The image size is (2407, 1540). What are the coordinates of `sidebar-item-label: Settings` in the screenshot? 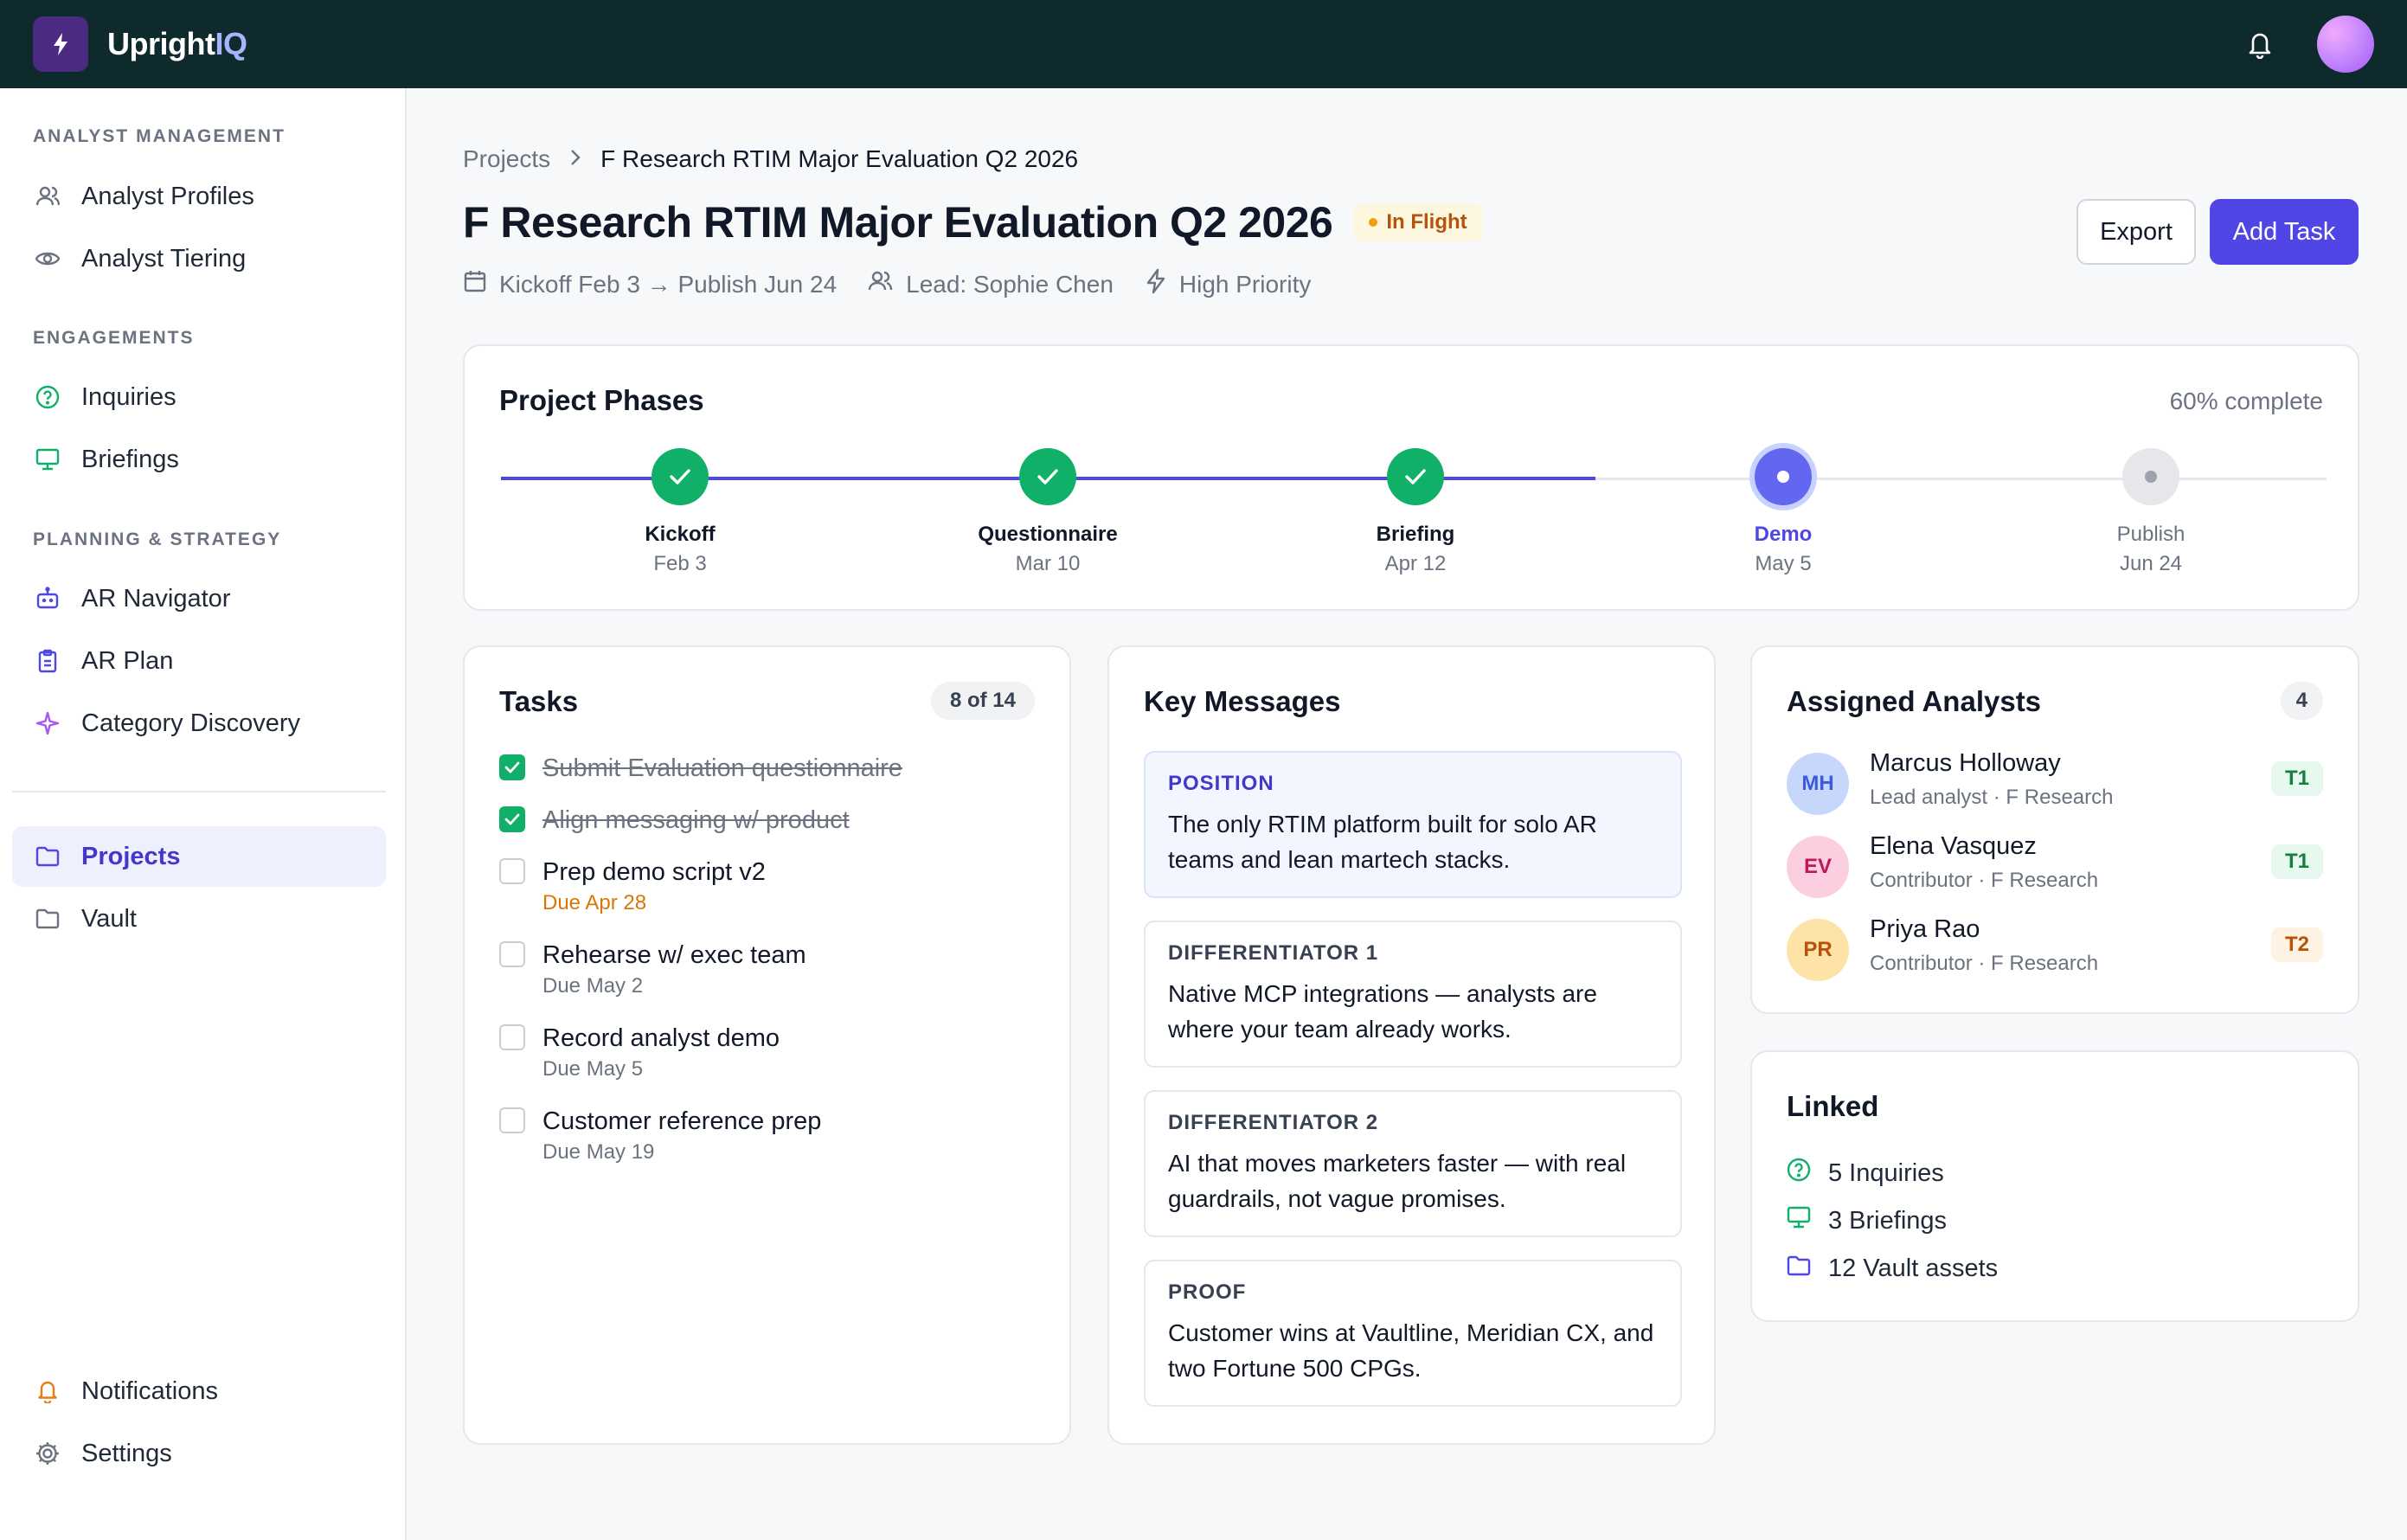 It's located at (127, 1453).